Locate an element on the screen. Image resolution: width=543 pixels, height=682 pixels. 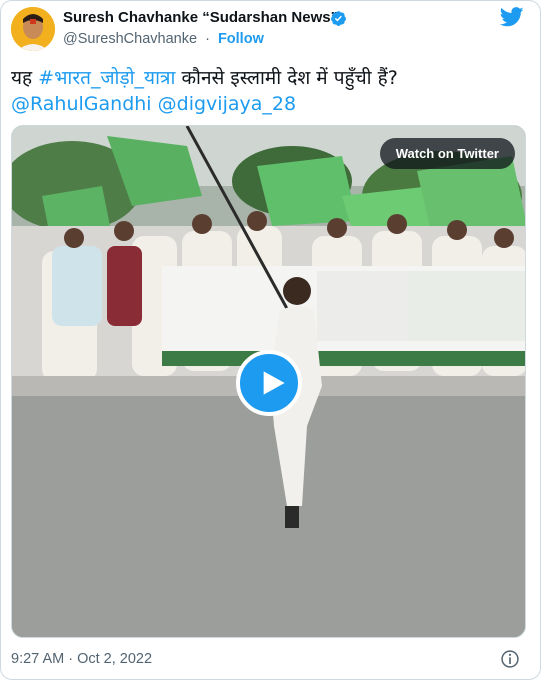
twitter-bird-icon is located at coordinates (512, 17).